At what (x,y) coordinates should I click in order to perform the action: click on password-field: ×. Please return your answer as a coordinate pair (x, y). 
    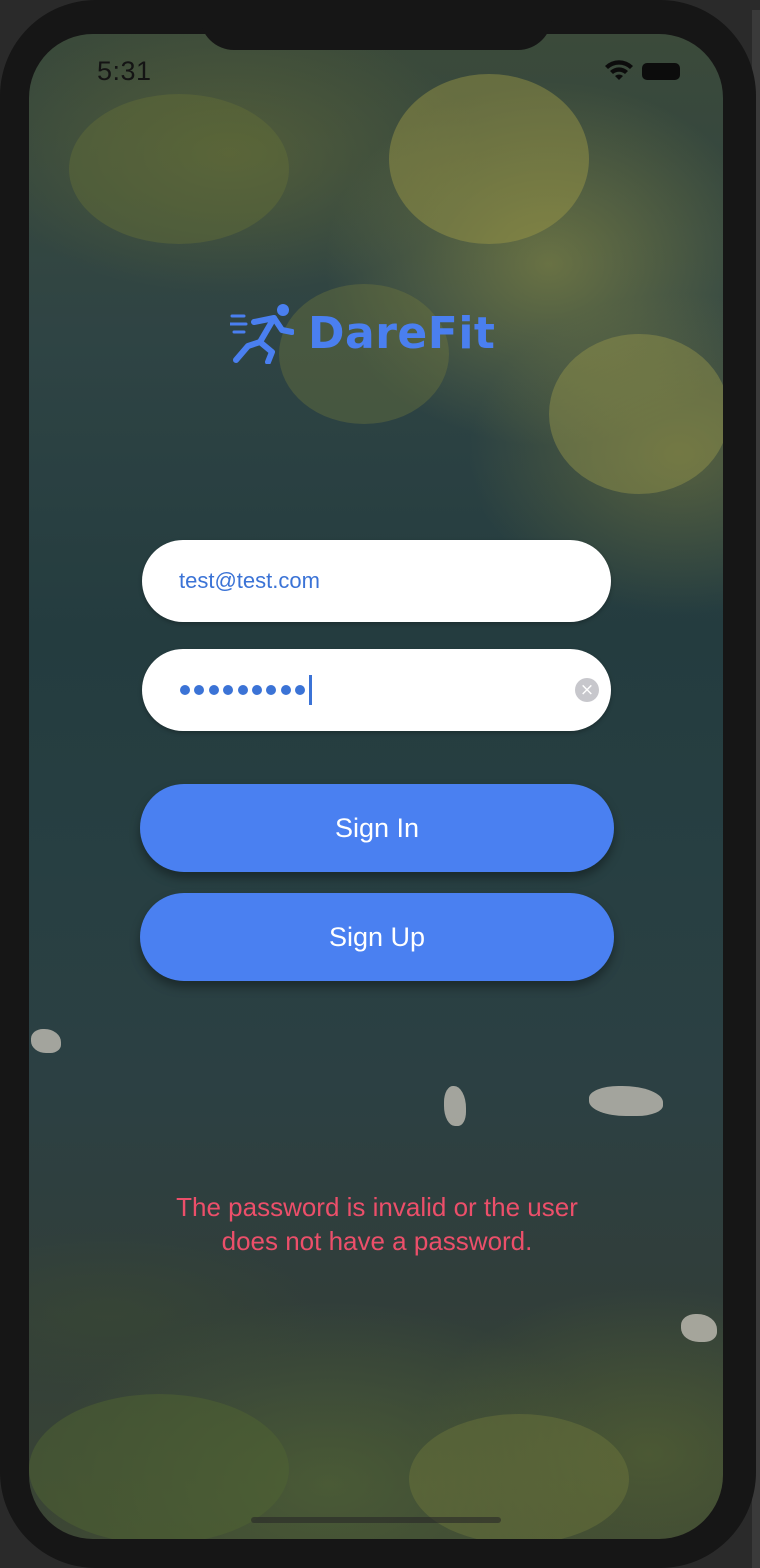
    Looking at the image, I should click on (376, 690).